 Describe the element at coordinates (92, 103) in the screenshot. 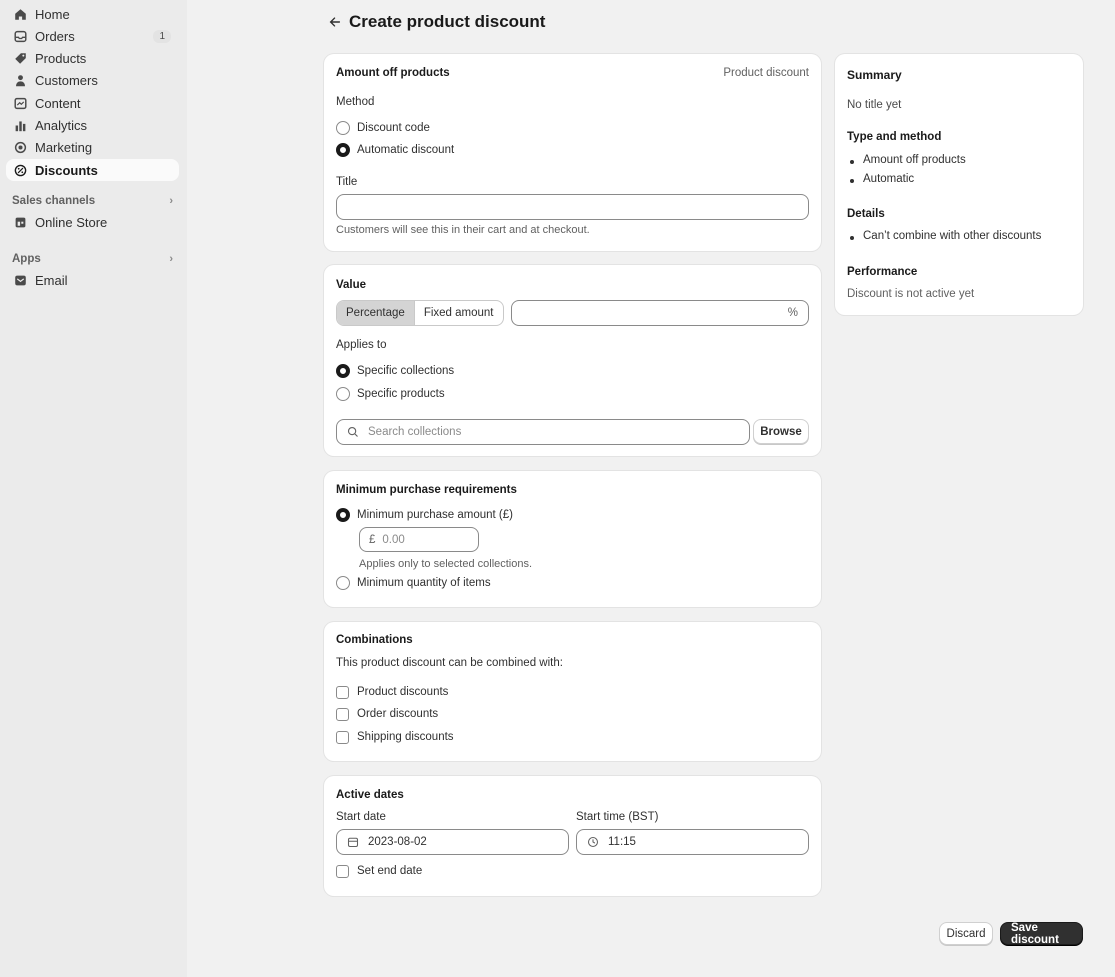

I see `sidebar-item-content: Content` at that location.